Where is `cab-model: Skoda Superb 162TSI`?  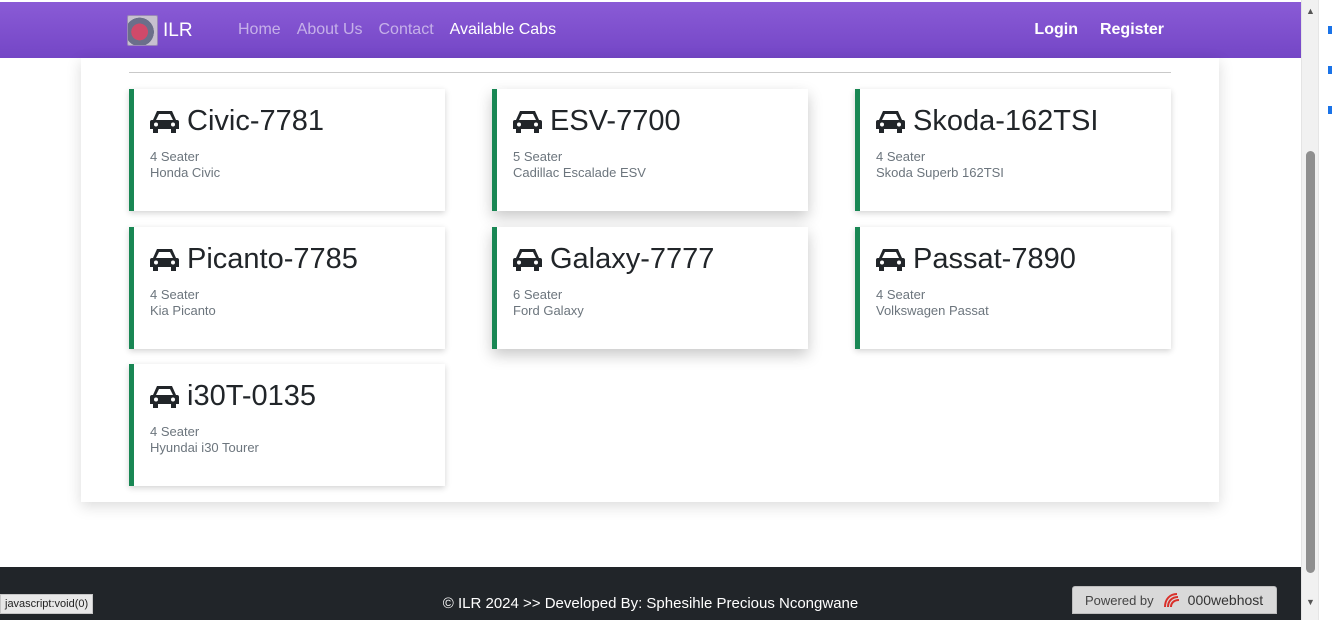
cab-model: Skoda Superb 162TSI is located at coordinates (940, 172).